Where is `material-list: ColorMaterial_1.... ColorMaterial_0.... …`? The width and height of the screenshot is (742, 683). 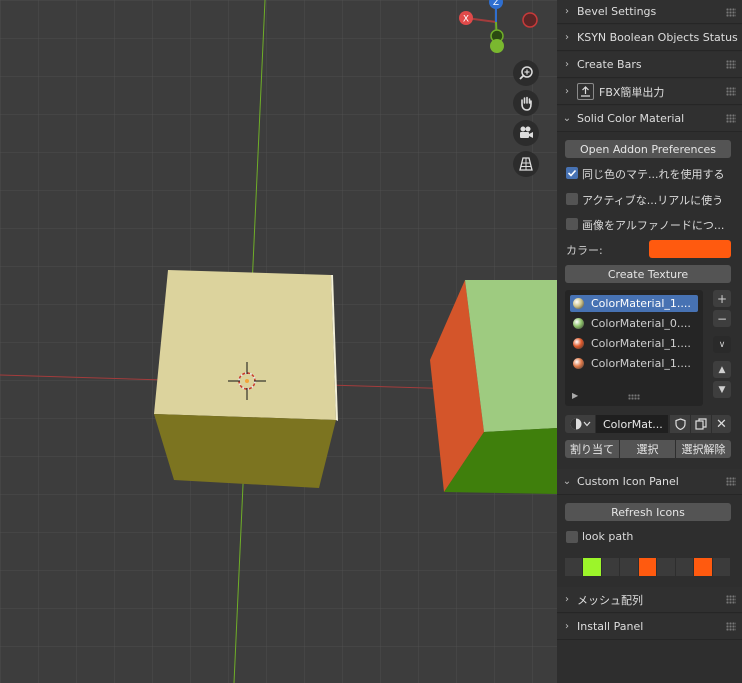 material-list: ColorMaterial_1.... ColorMaterial_0.... … is located at coordinates (634, 348).